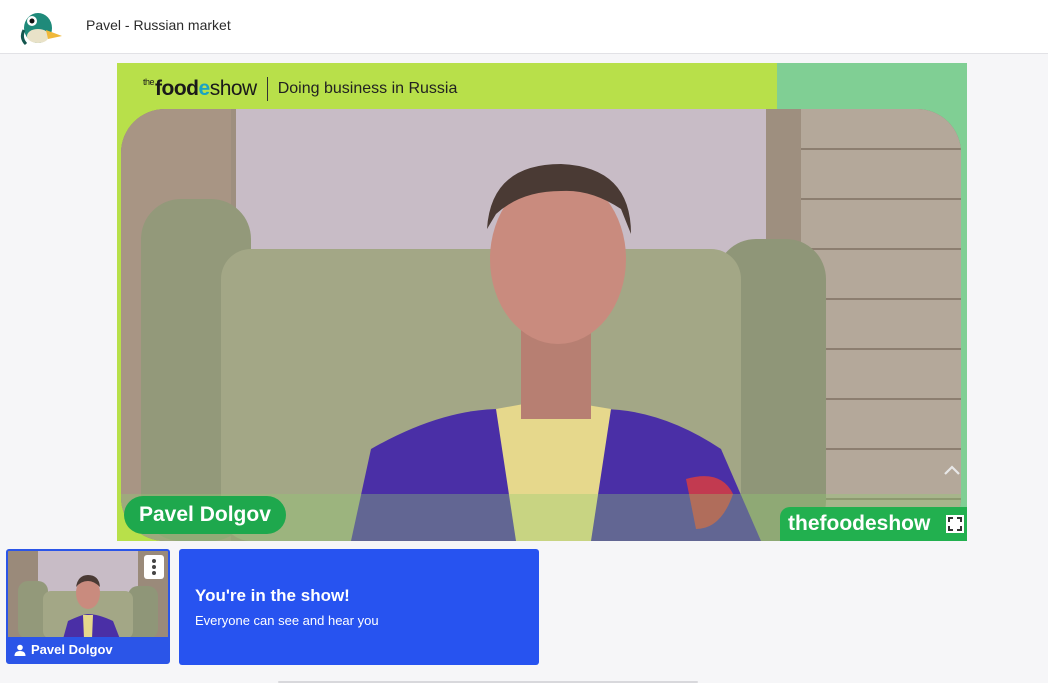 This screenshot has width=1048, height=683. What do you see at coordinates (524, 27) in the screenshot?
I see `top-bar: Pavel - Russian market` at bounding box center [524, 27].